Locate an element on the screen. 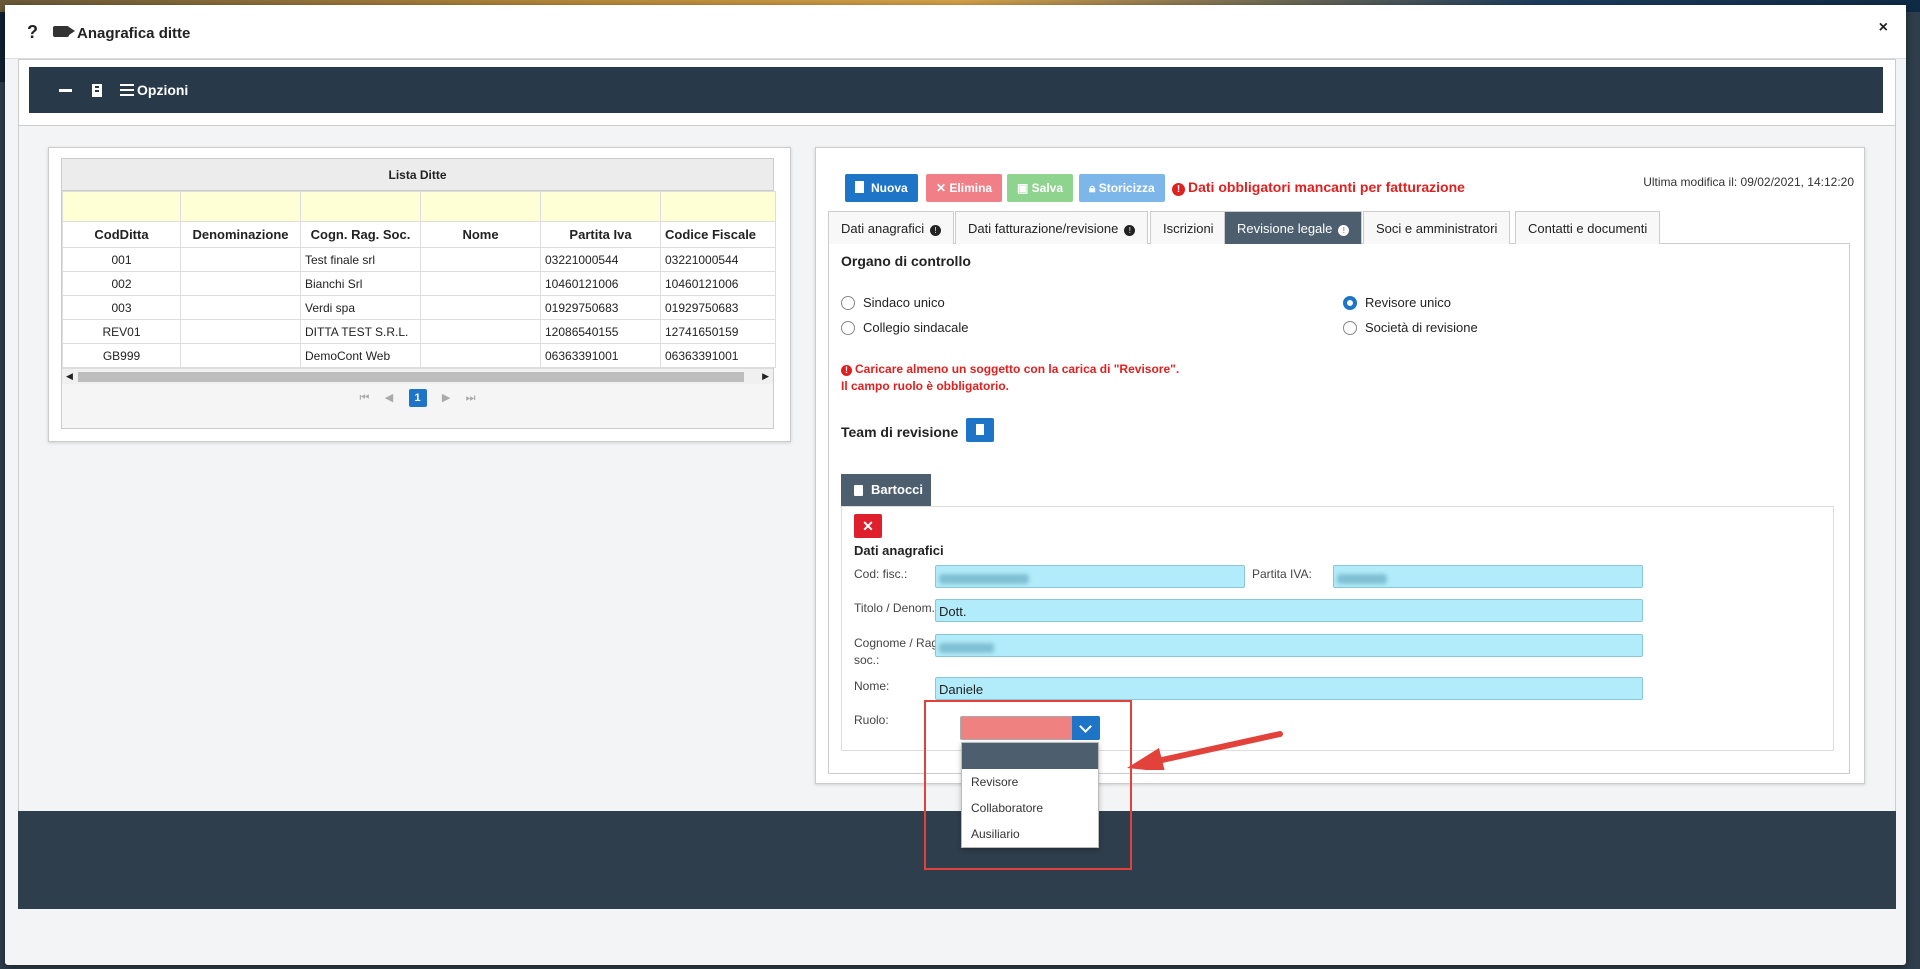 The width and height of the screenshot is (1920, 969). close-icon: × is located at coordinates (1883, 28).